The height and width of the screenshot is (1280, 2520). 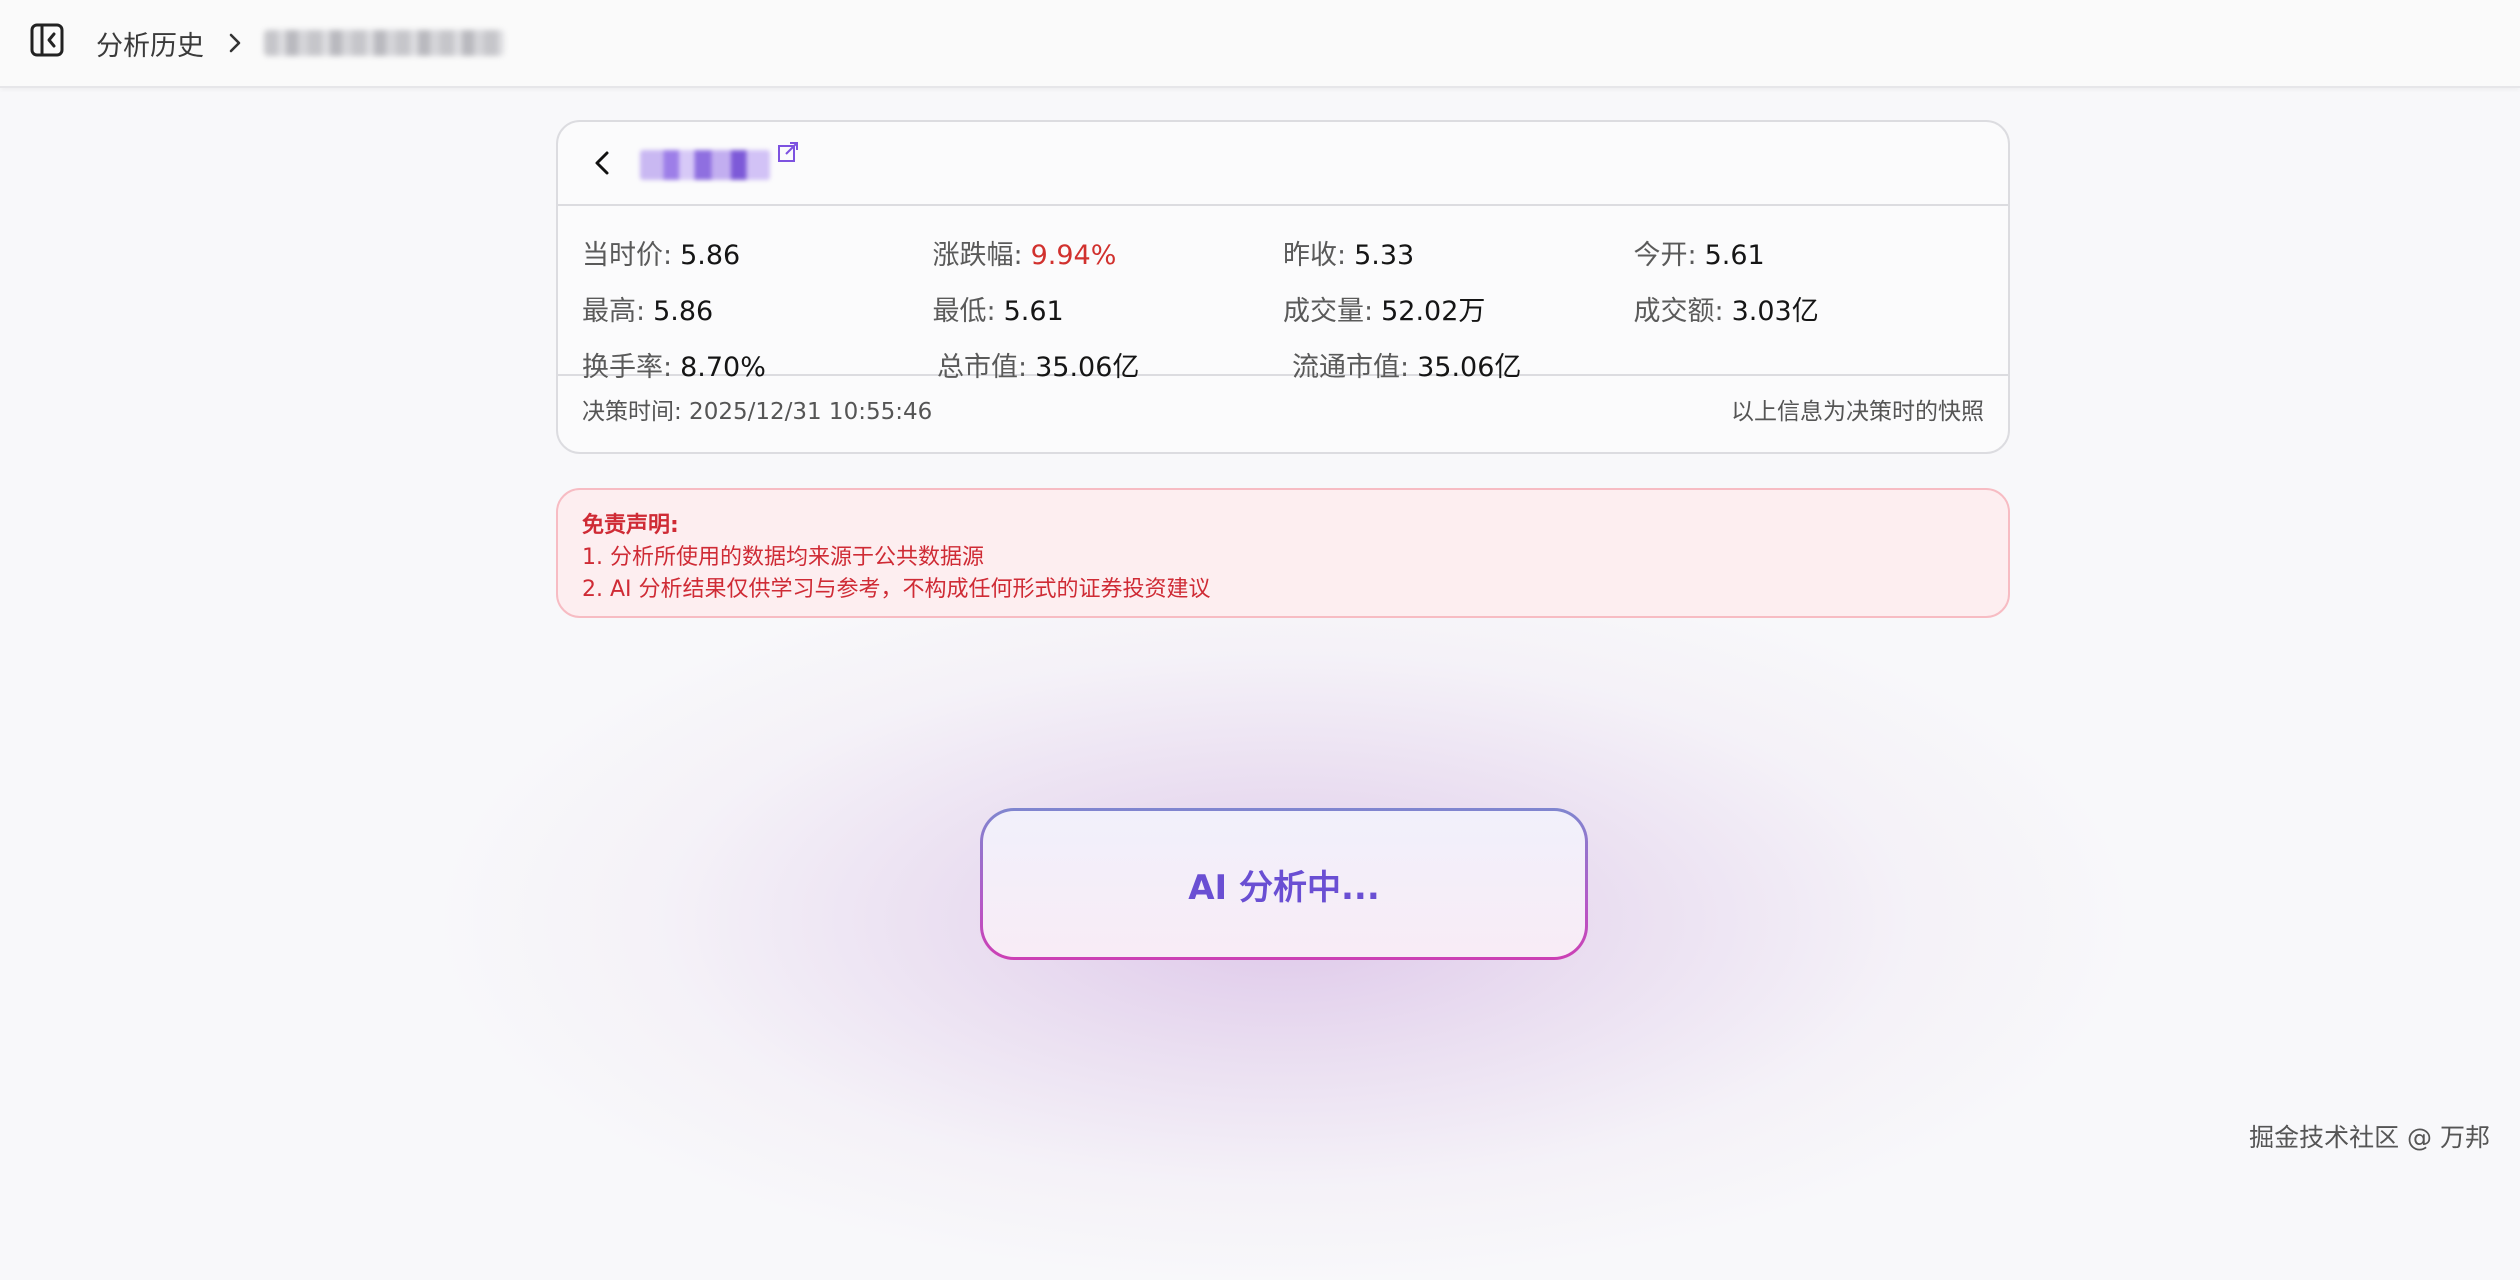 I want to click on top-bar: 分析历史, so click(x=1260, y=44).